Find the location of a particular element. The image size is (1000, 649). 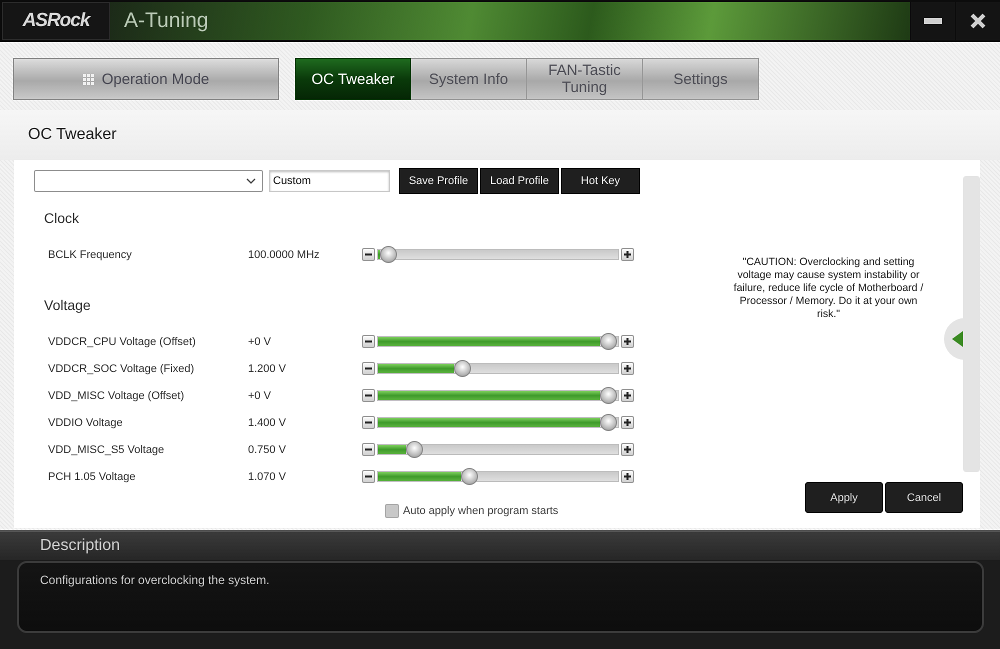

setting-label: VDD_MISC Voltage (Offset) is located at coordinates (117, 396).